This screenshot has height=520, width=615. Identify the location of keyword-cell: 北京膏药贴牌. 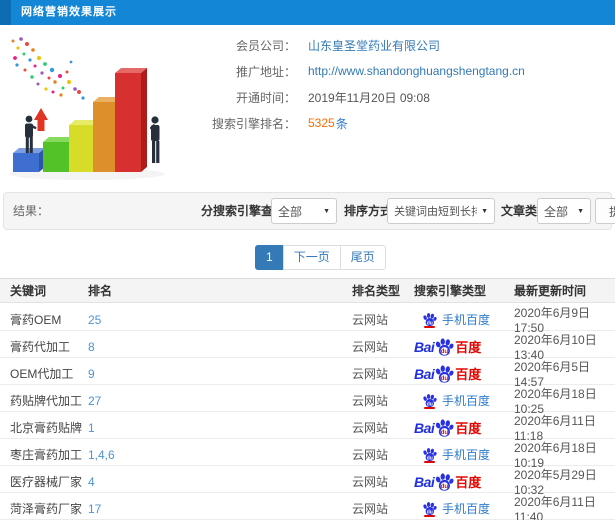
(46, 428).